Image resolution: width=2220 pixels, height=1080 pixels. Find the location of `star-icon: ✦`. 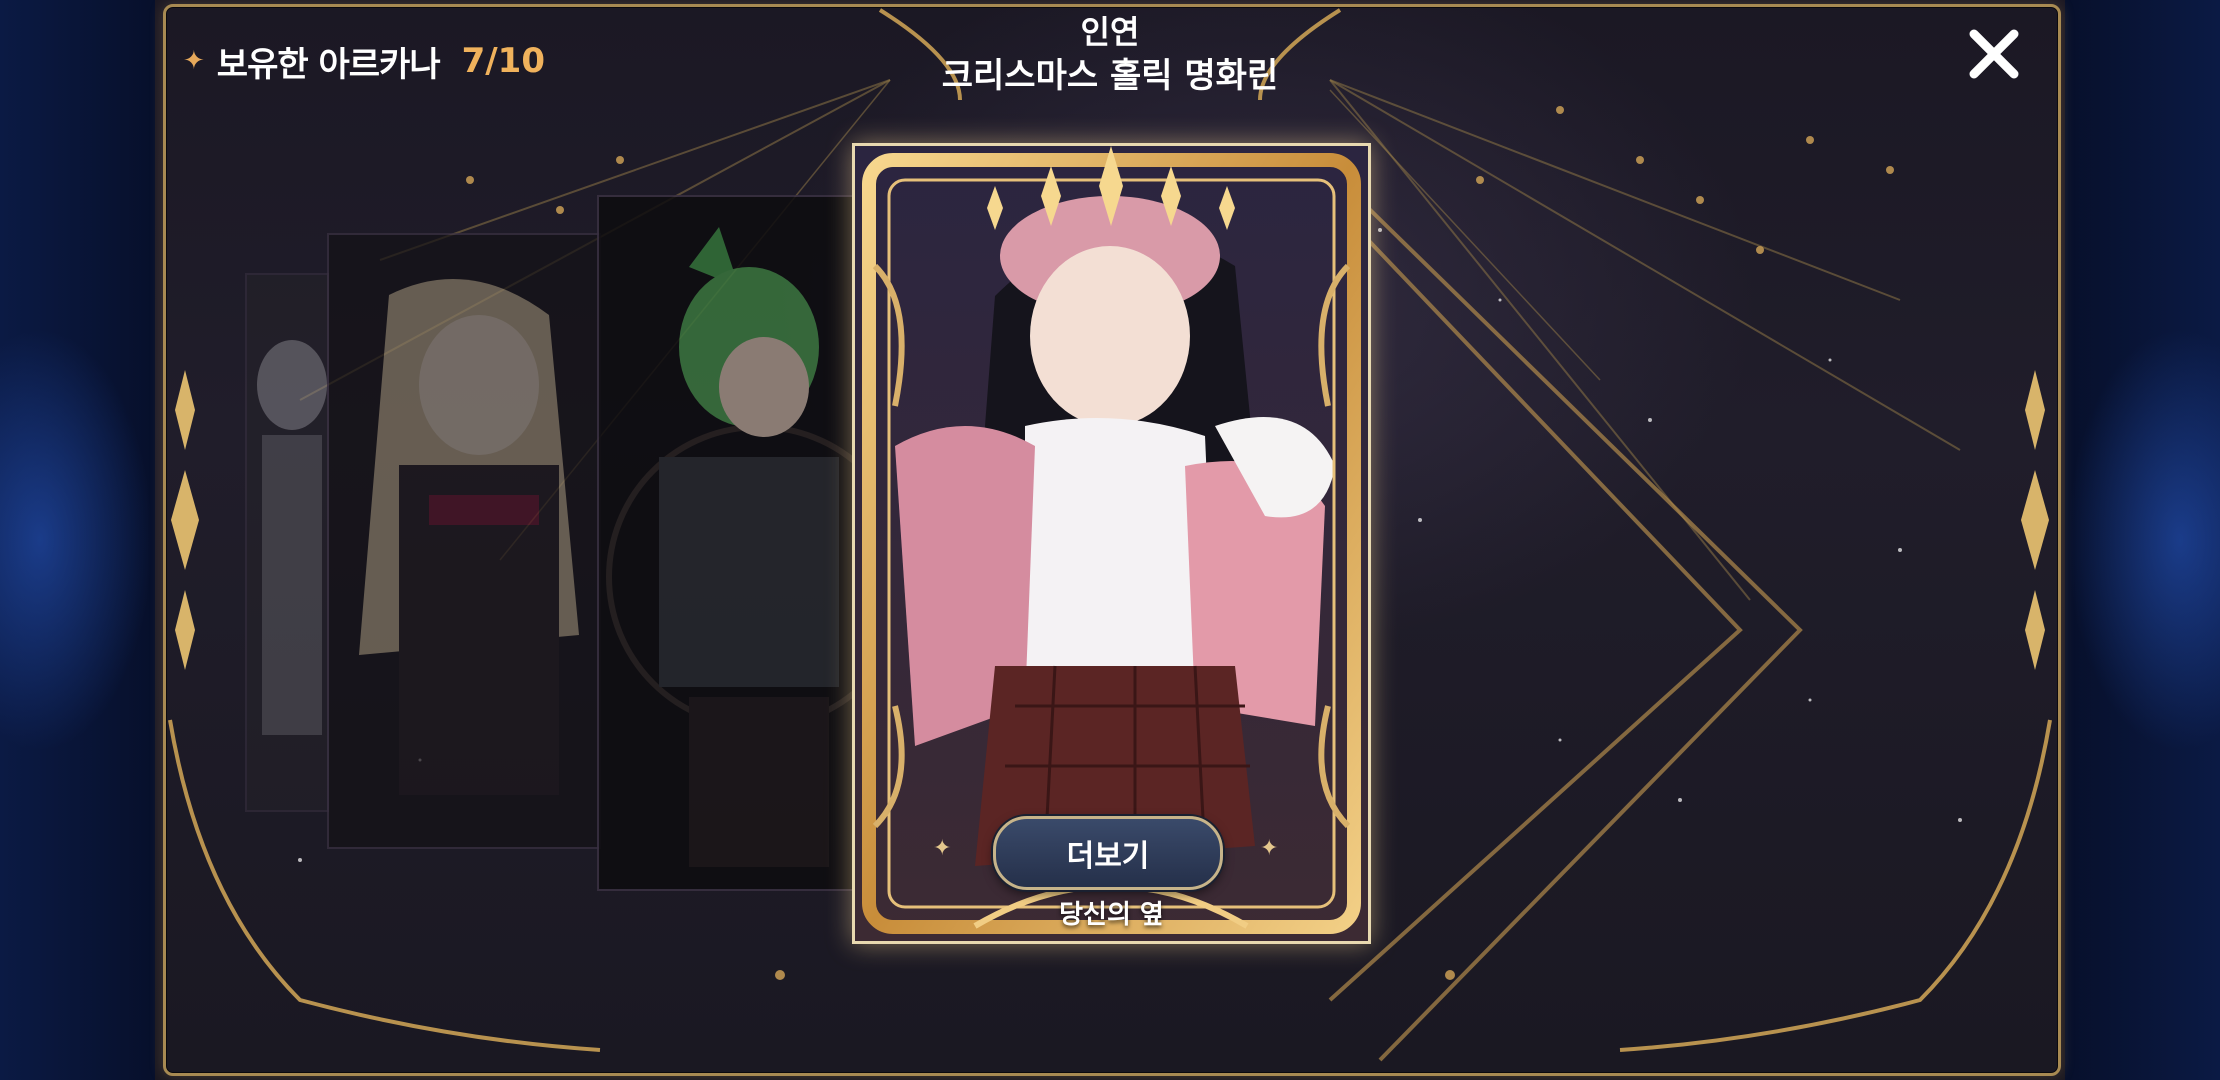

star-icon: ✦ is located at coordinates (194, 61).